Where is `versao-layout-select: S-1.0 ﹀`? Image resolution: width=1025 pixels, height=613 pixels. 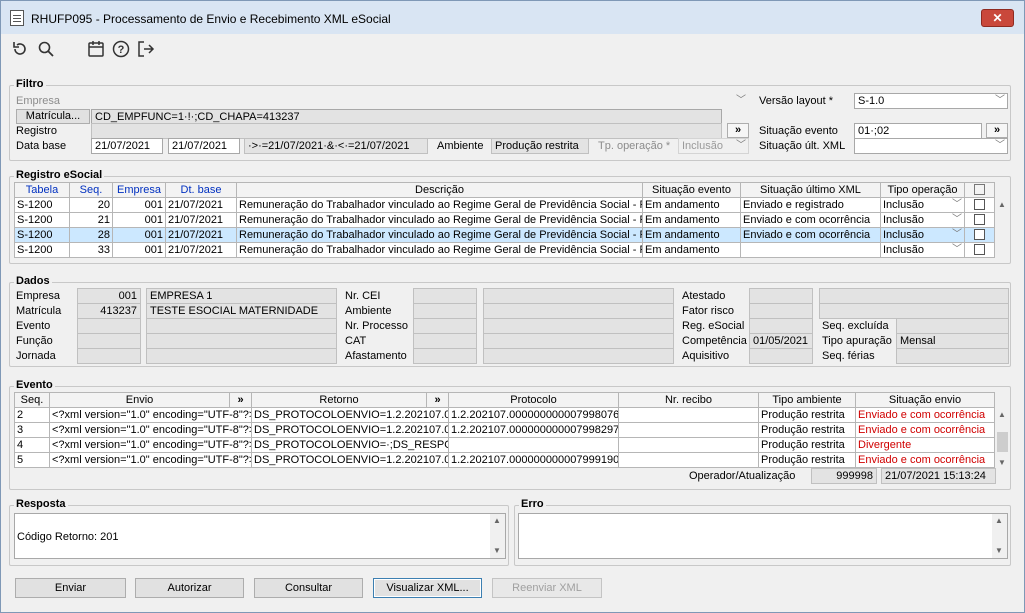
versao-layout-select: S-1.0 ﹀ is located at coordinates (931, 101).